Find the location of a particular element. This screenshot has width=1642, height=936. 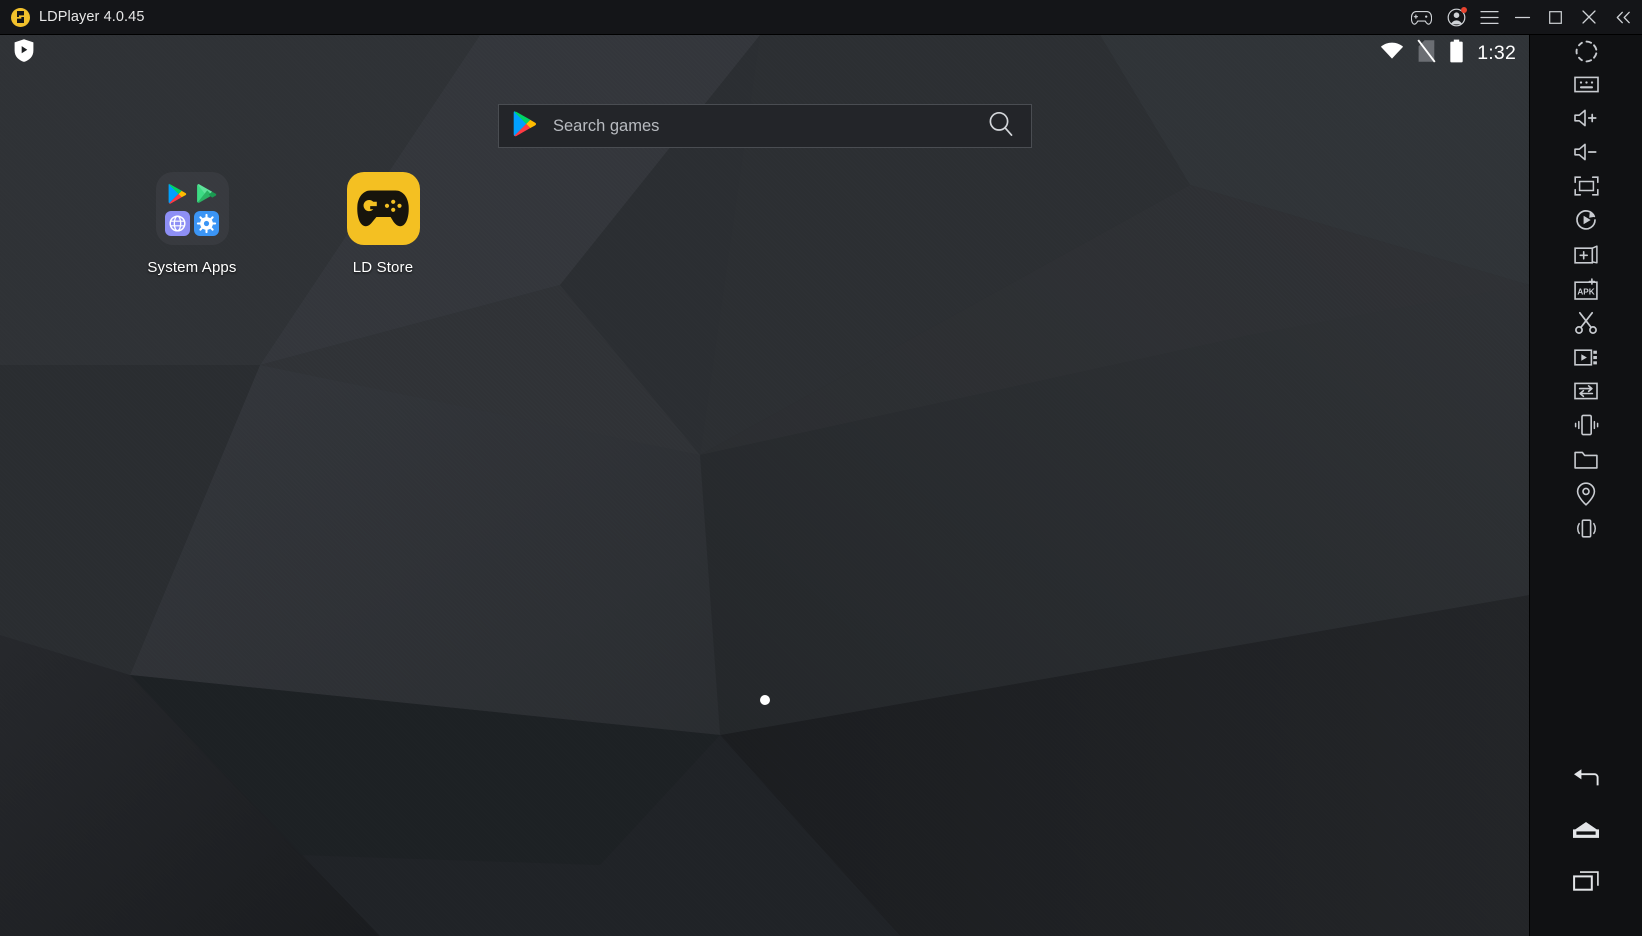

maximize-icon is located at coordinates (1555, 17).